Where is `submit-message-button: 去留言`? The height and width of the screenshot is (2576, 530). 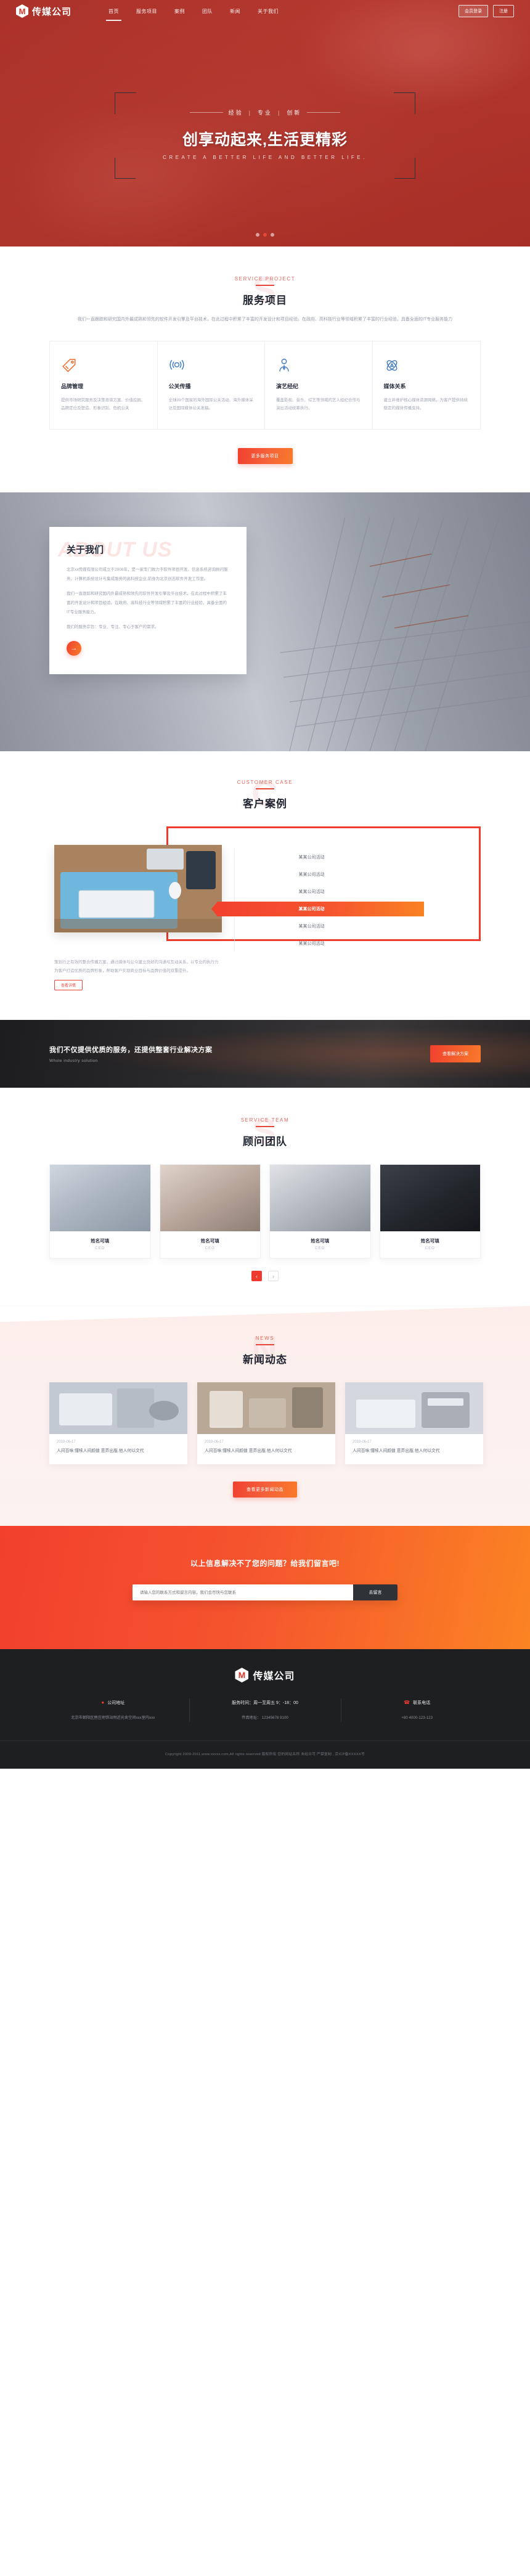
submit-message-button: 去留言 is located at coordinates (375, 1593).